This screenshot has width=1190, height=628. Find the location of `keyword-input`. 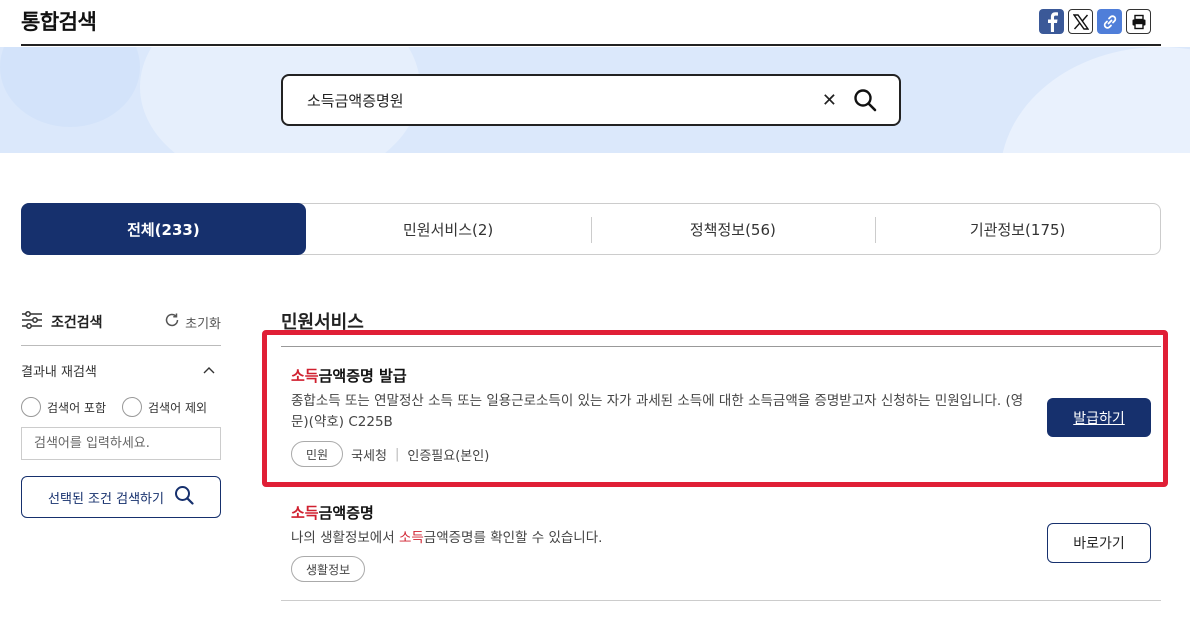

keyword-input is located at coordinates (121, 443).